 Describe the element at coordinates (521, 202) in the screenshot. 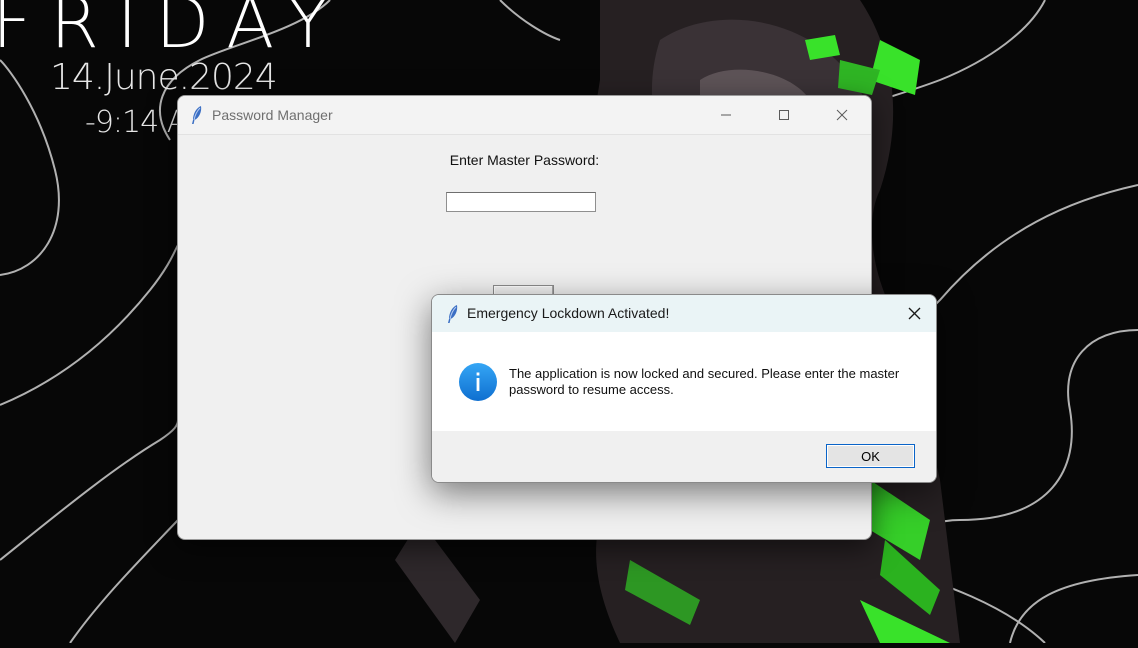

I see `master-password-input` at that location.